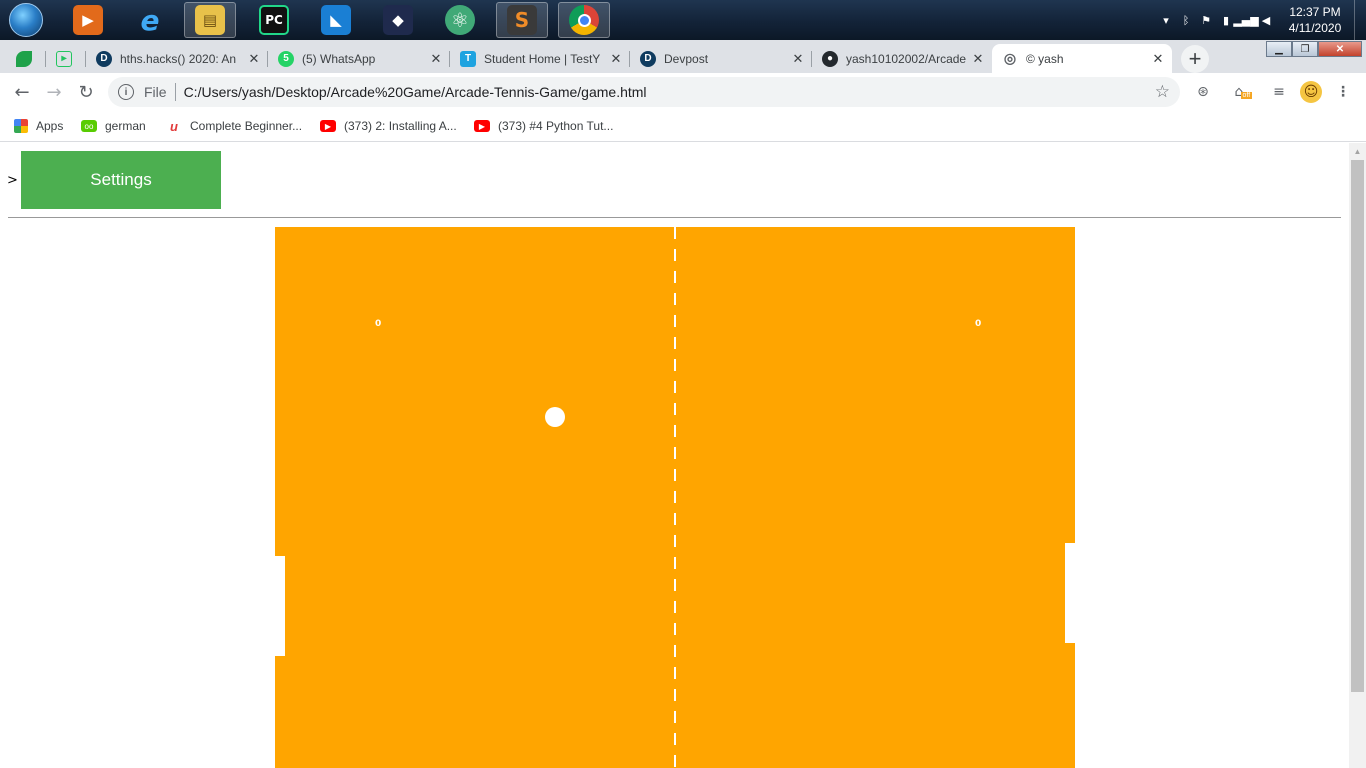 The width and height of the screenshot is (1366, 768). I want to click on testyou-icon: T, so click(468, 58).